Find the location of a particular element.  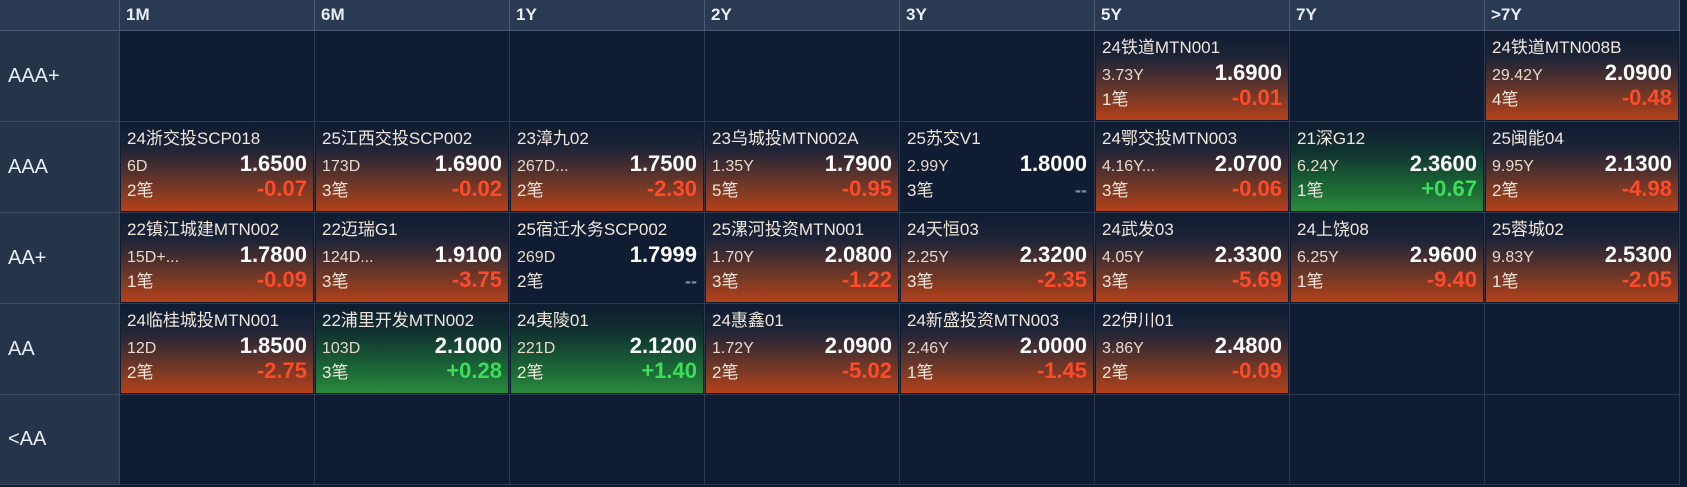

row-header: AA+ is located at coordinates (60, 258).